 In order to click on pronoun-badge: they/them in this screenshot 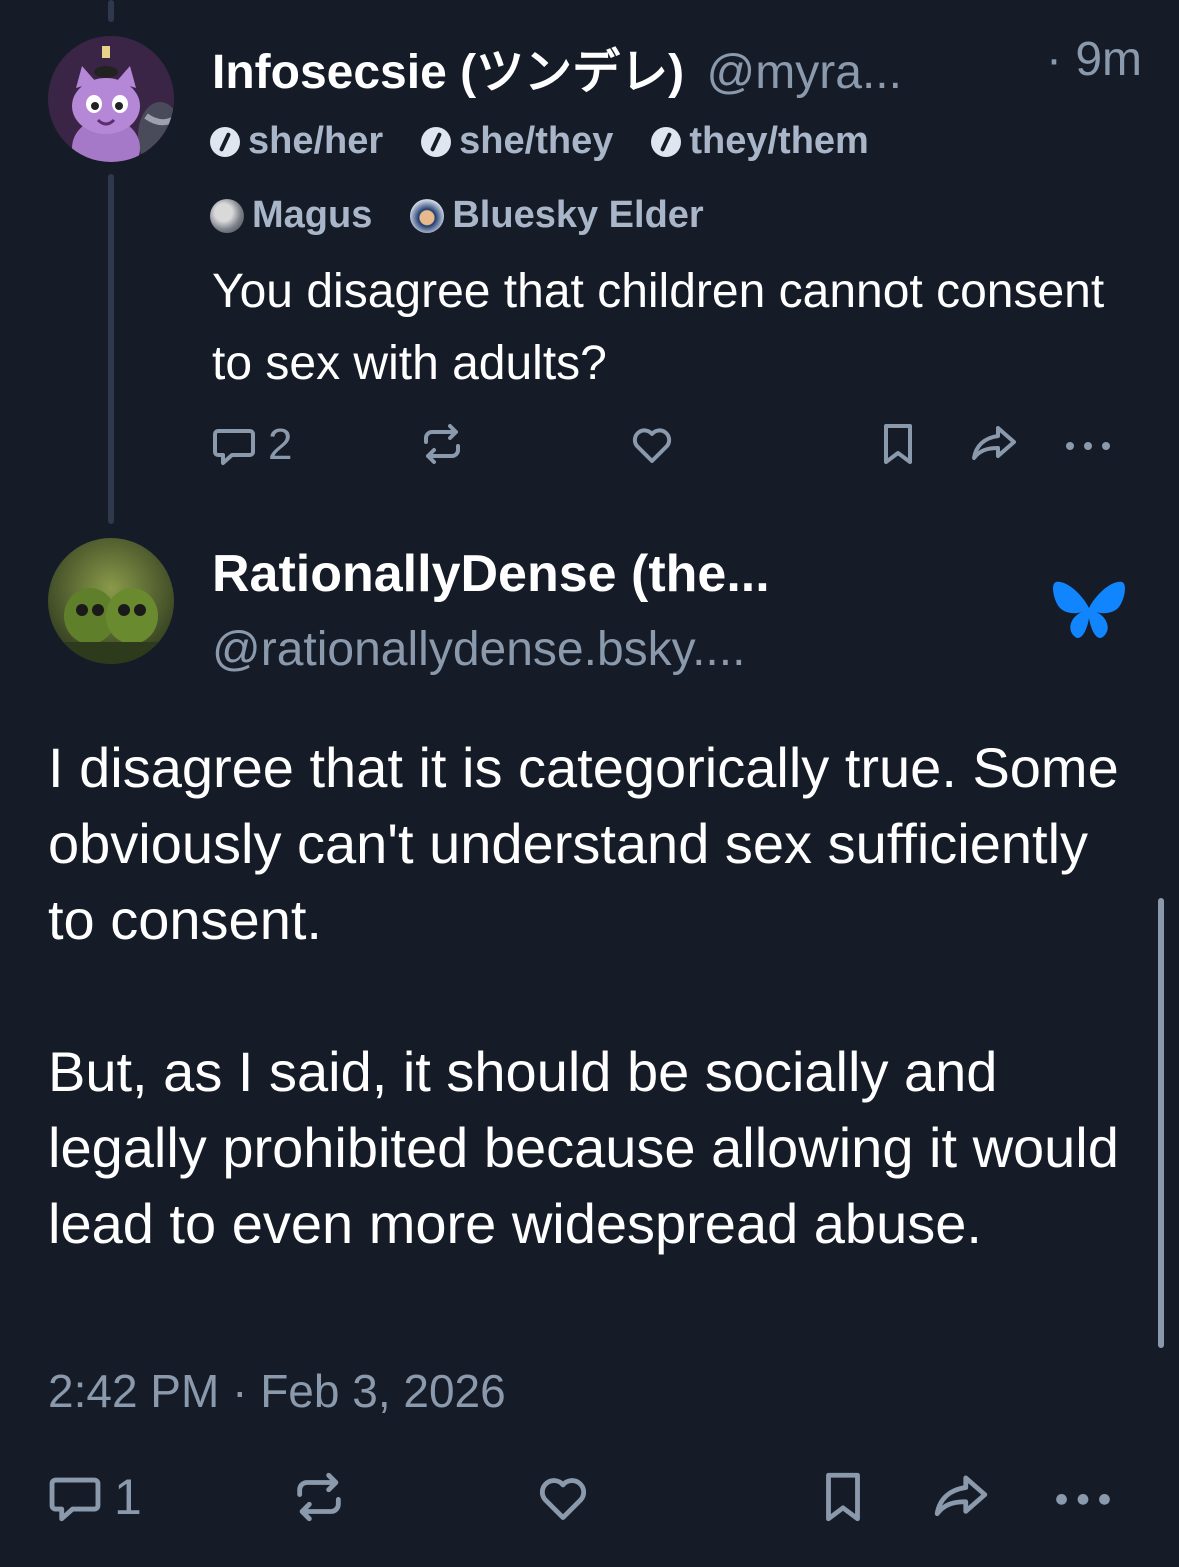, I will do `click(760, 141)`.